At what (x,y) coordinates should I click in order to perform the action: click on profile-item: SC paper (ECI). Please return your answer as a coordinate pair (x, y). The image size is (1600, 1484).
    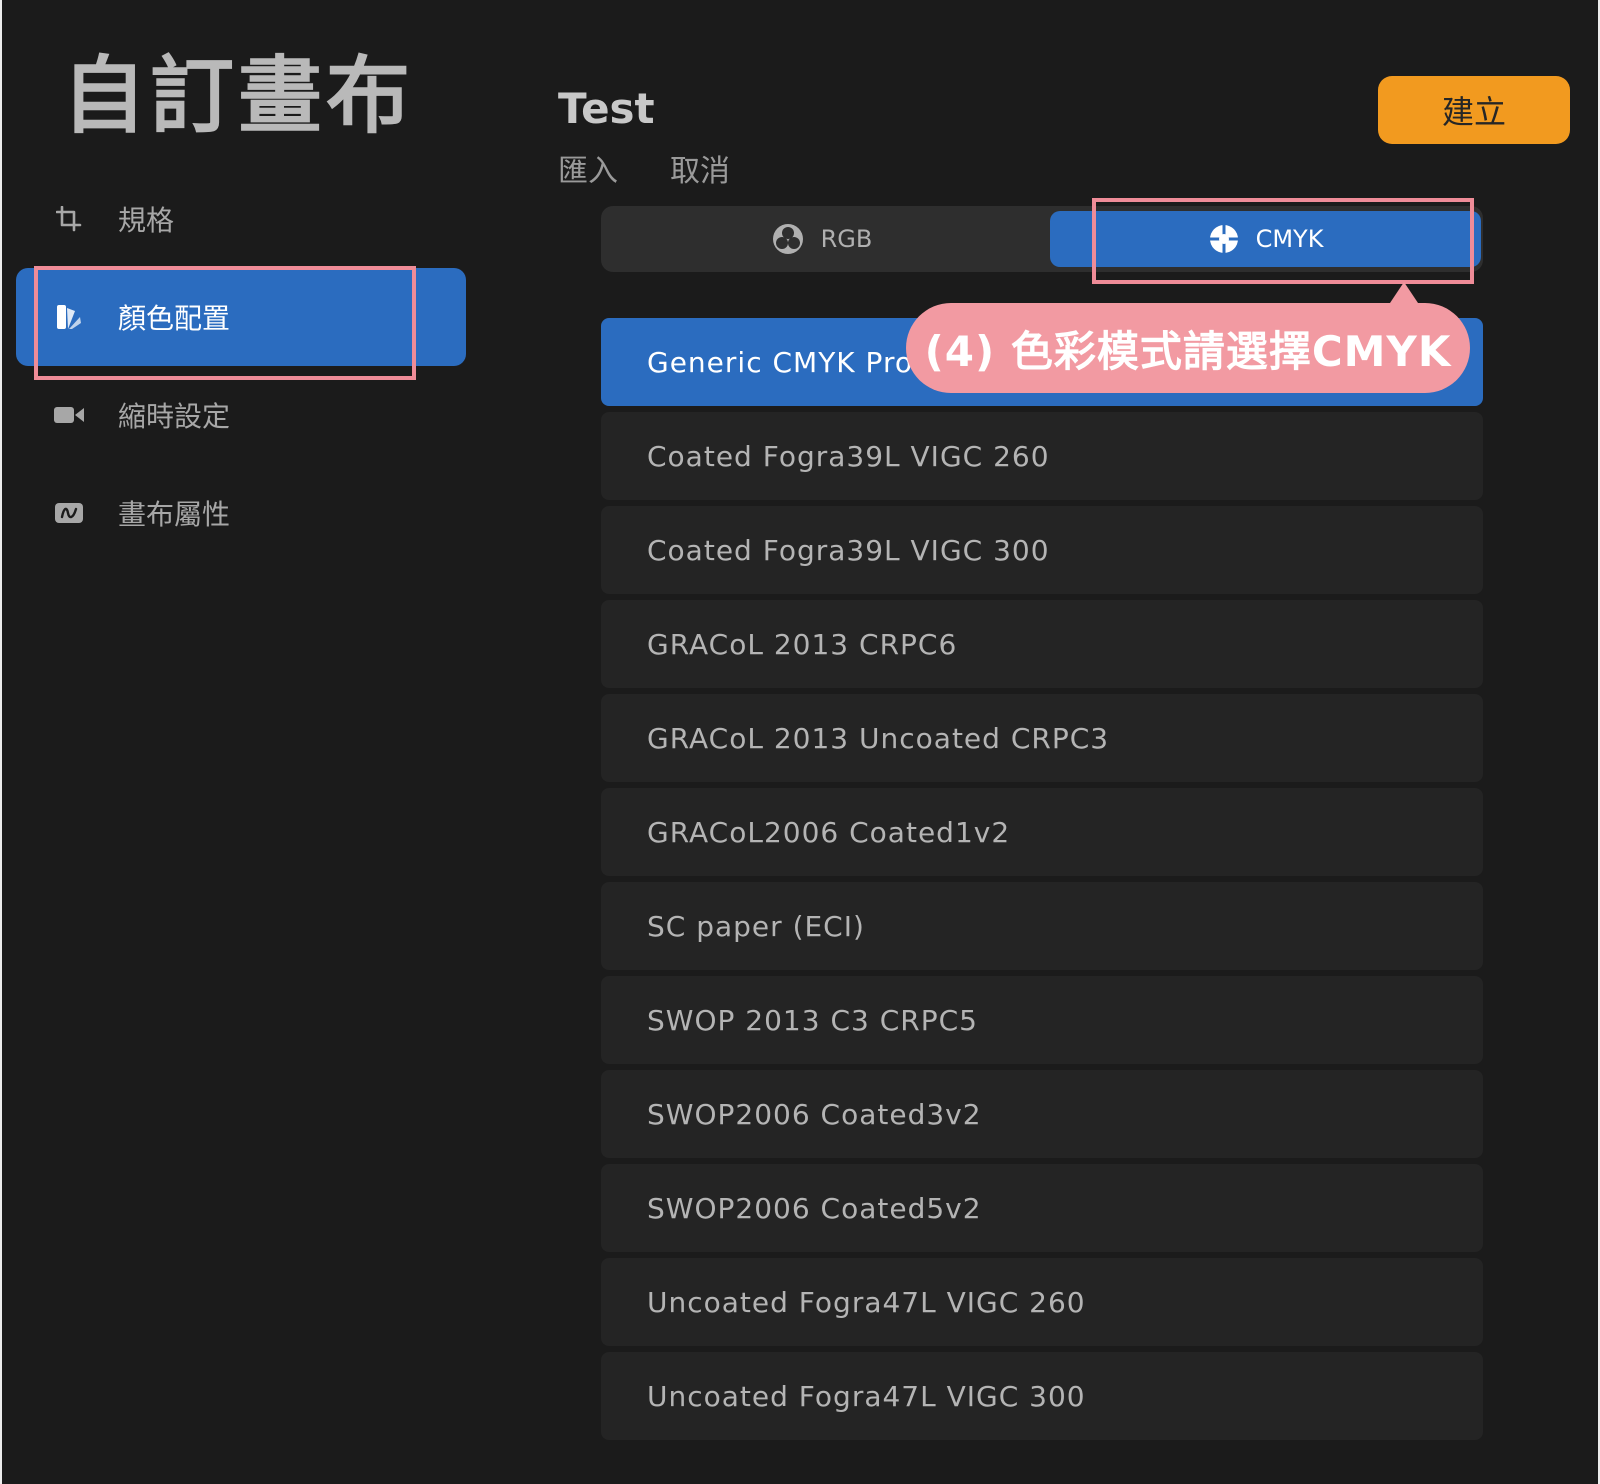
    Looking at the image, I should click on (1042, 926).